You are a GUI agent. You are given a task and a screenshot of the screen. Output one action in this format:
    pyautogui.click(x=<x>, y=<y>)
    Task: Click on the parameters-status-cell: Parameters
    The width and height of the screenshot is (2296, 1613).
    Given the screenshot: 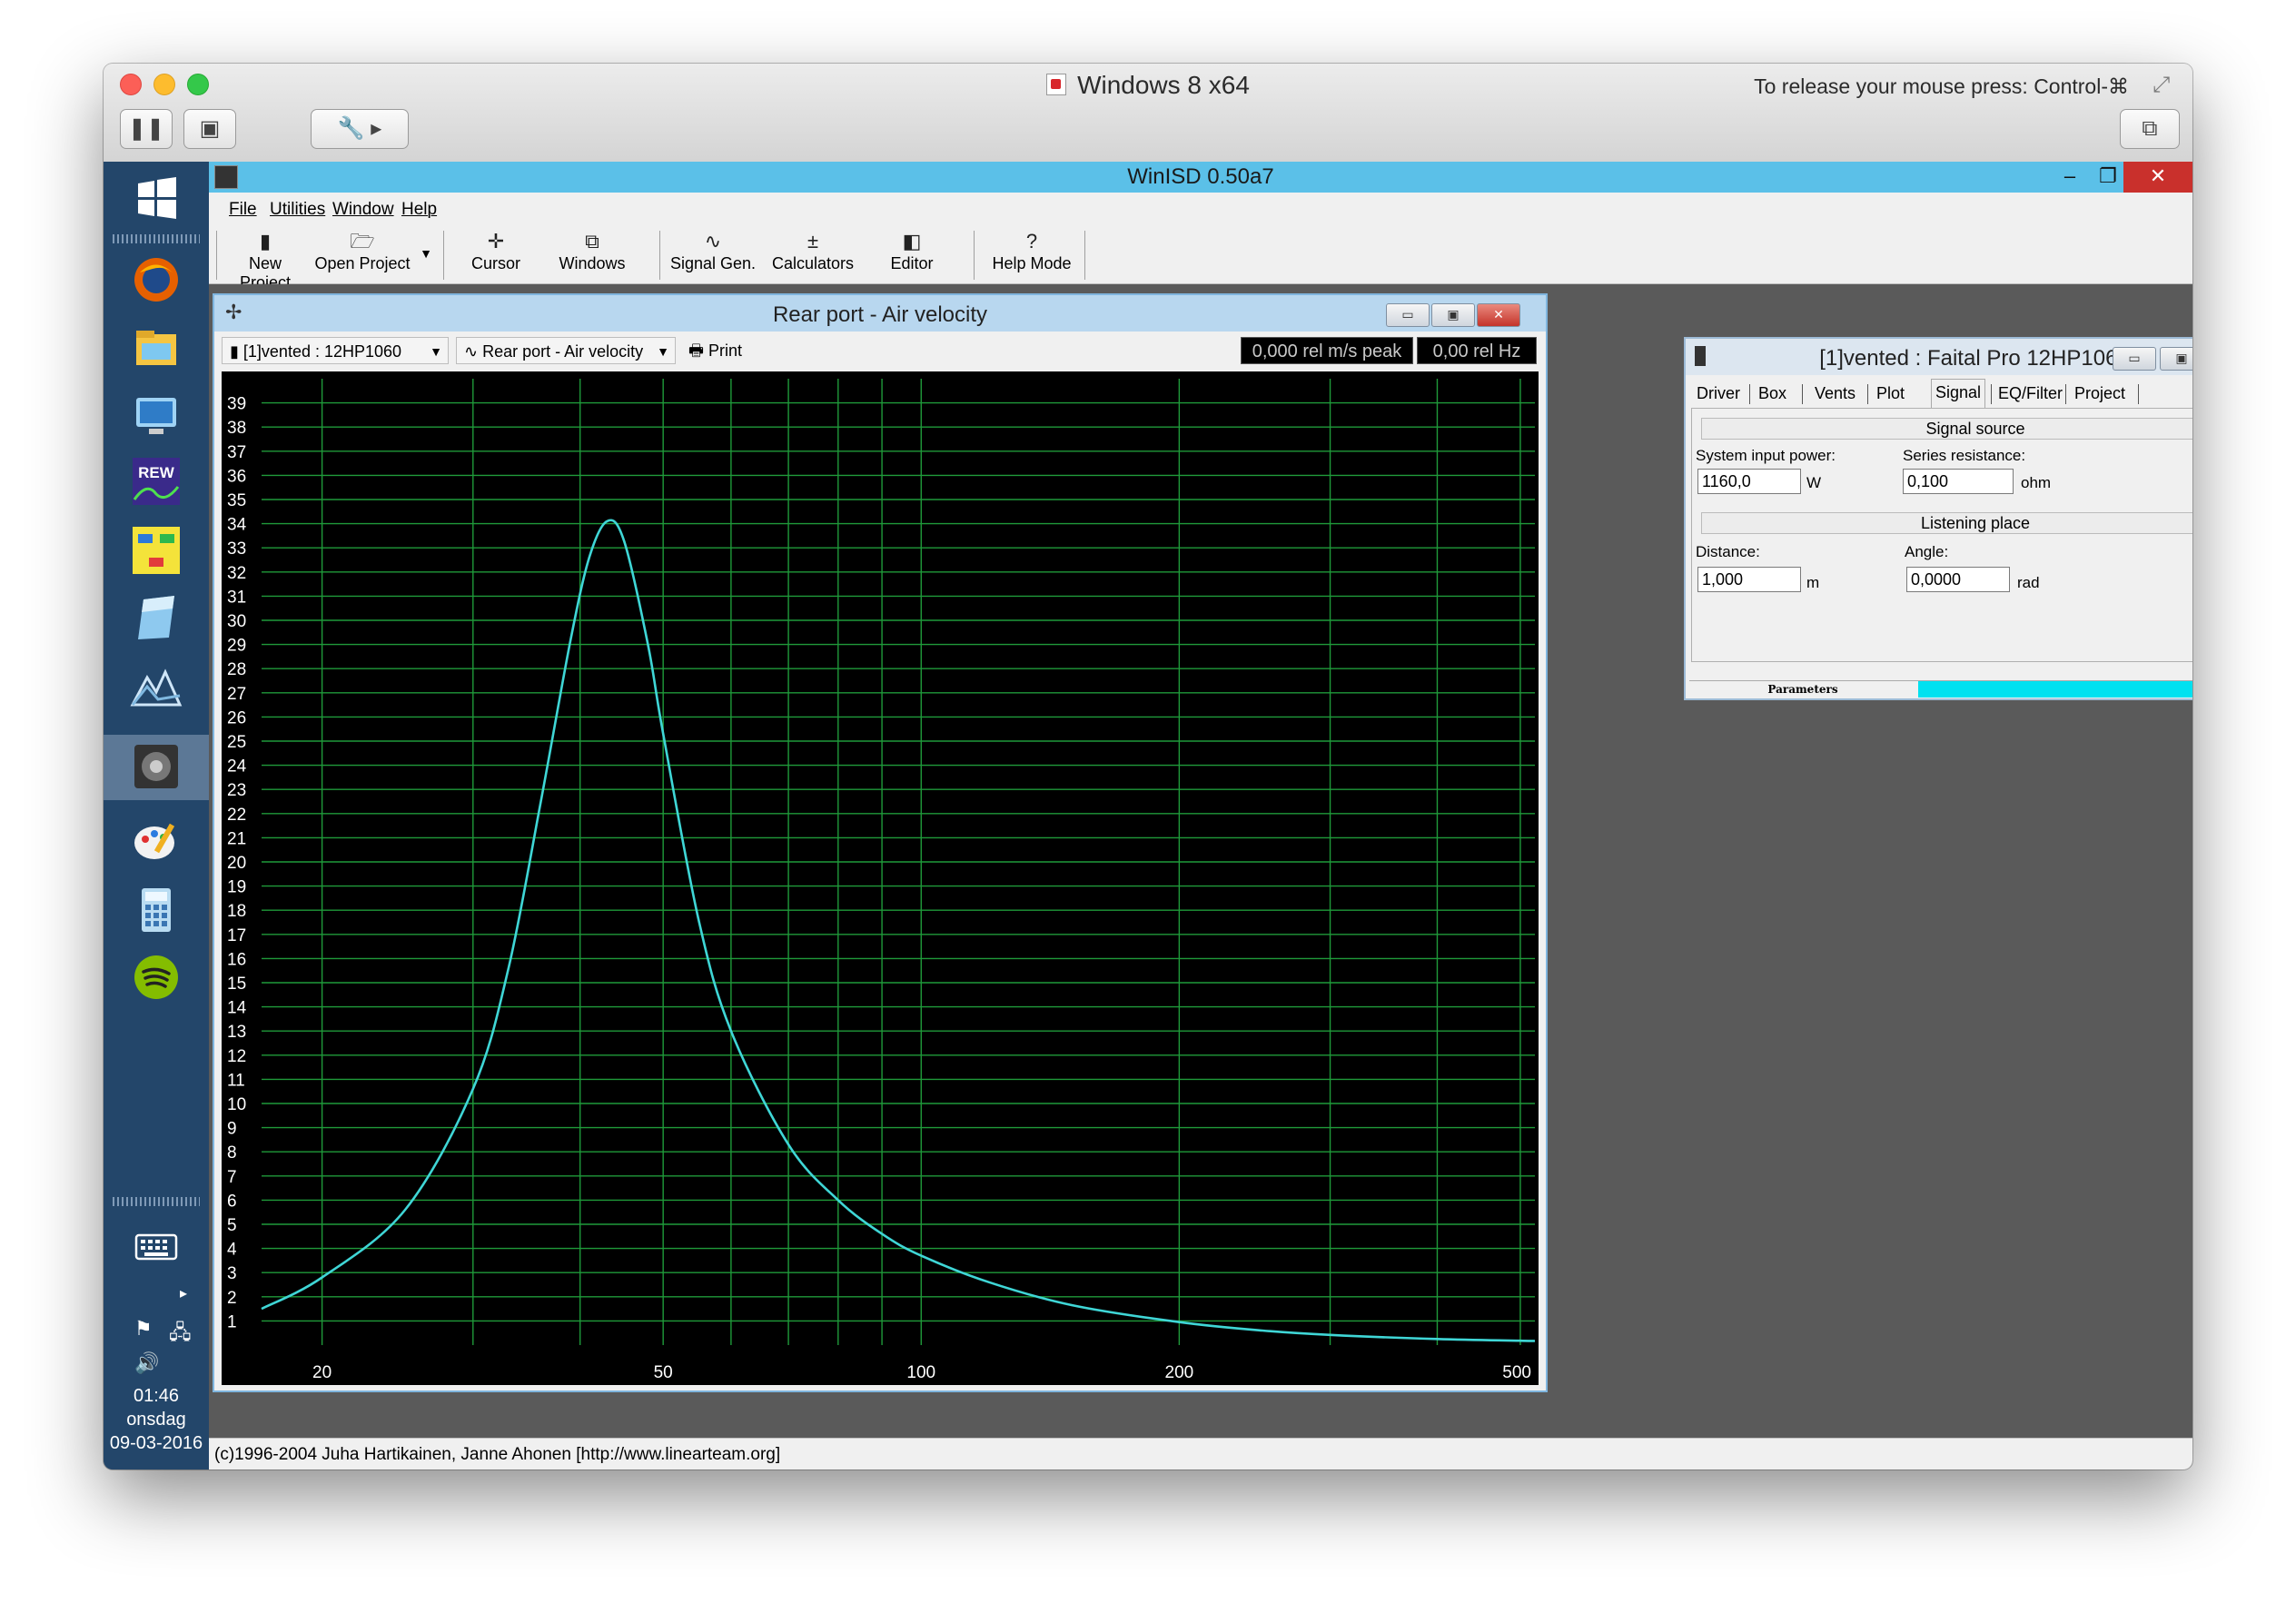 What is the action you would take?
    pyautogui.click(x=1802, y=689)
    